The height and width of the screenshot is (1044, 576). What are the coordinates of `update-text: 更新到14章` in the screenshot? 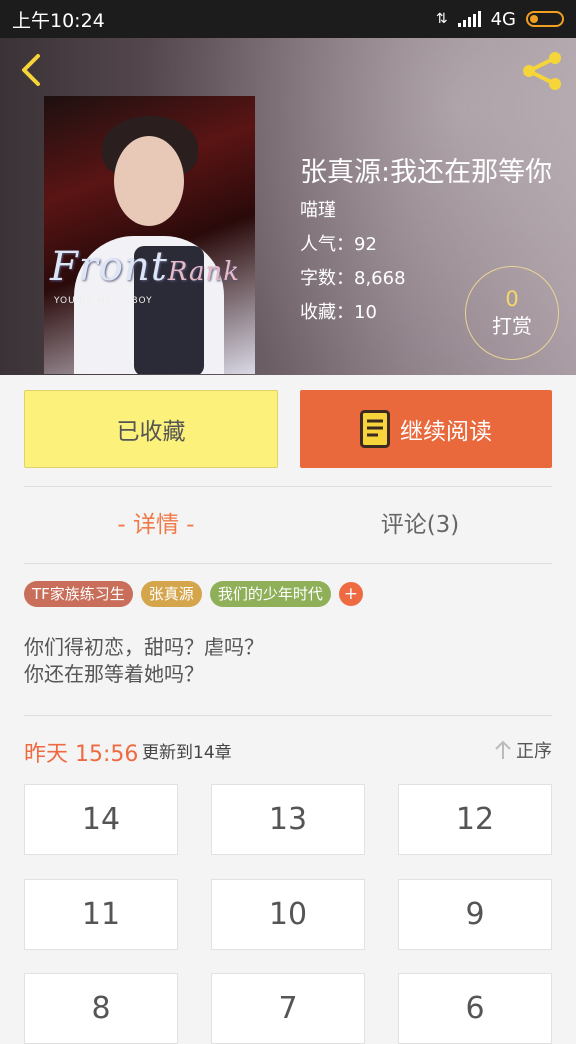 It's located at (187, 753).